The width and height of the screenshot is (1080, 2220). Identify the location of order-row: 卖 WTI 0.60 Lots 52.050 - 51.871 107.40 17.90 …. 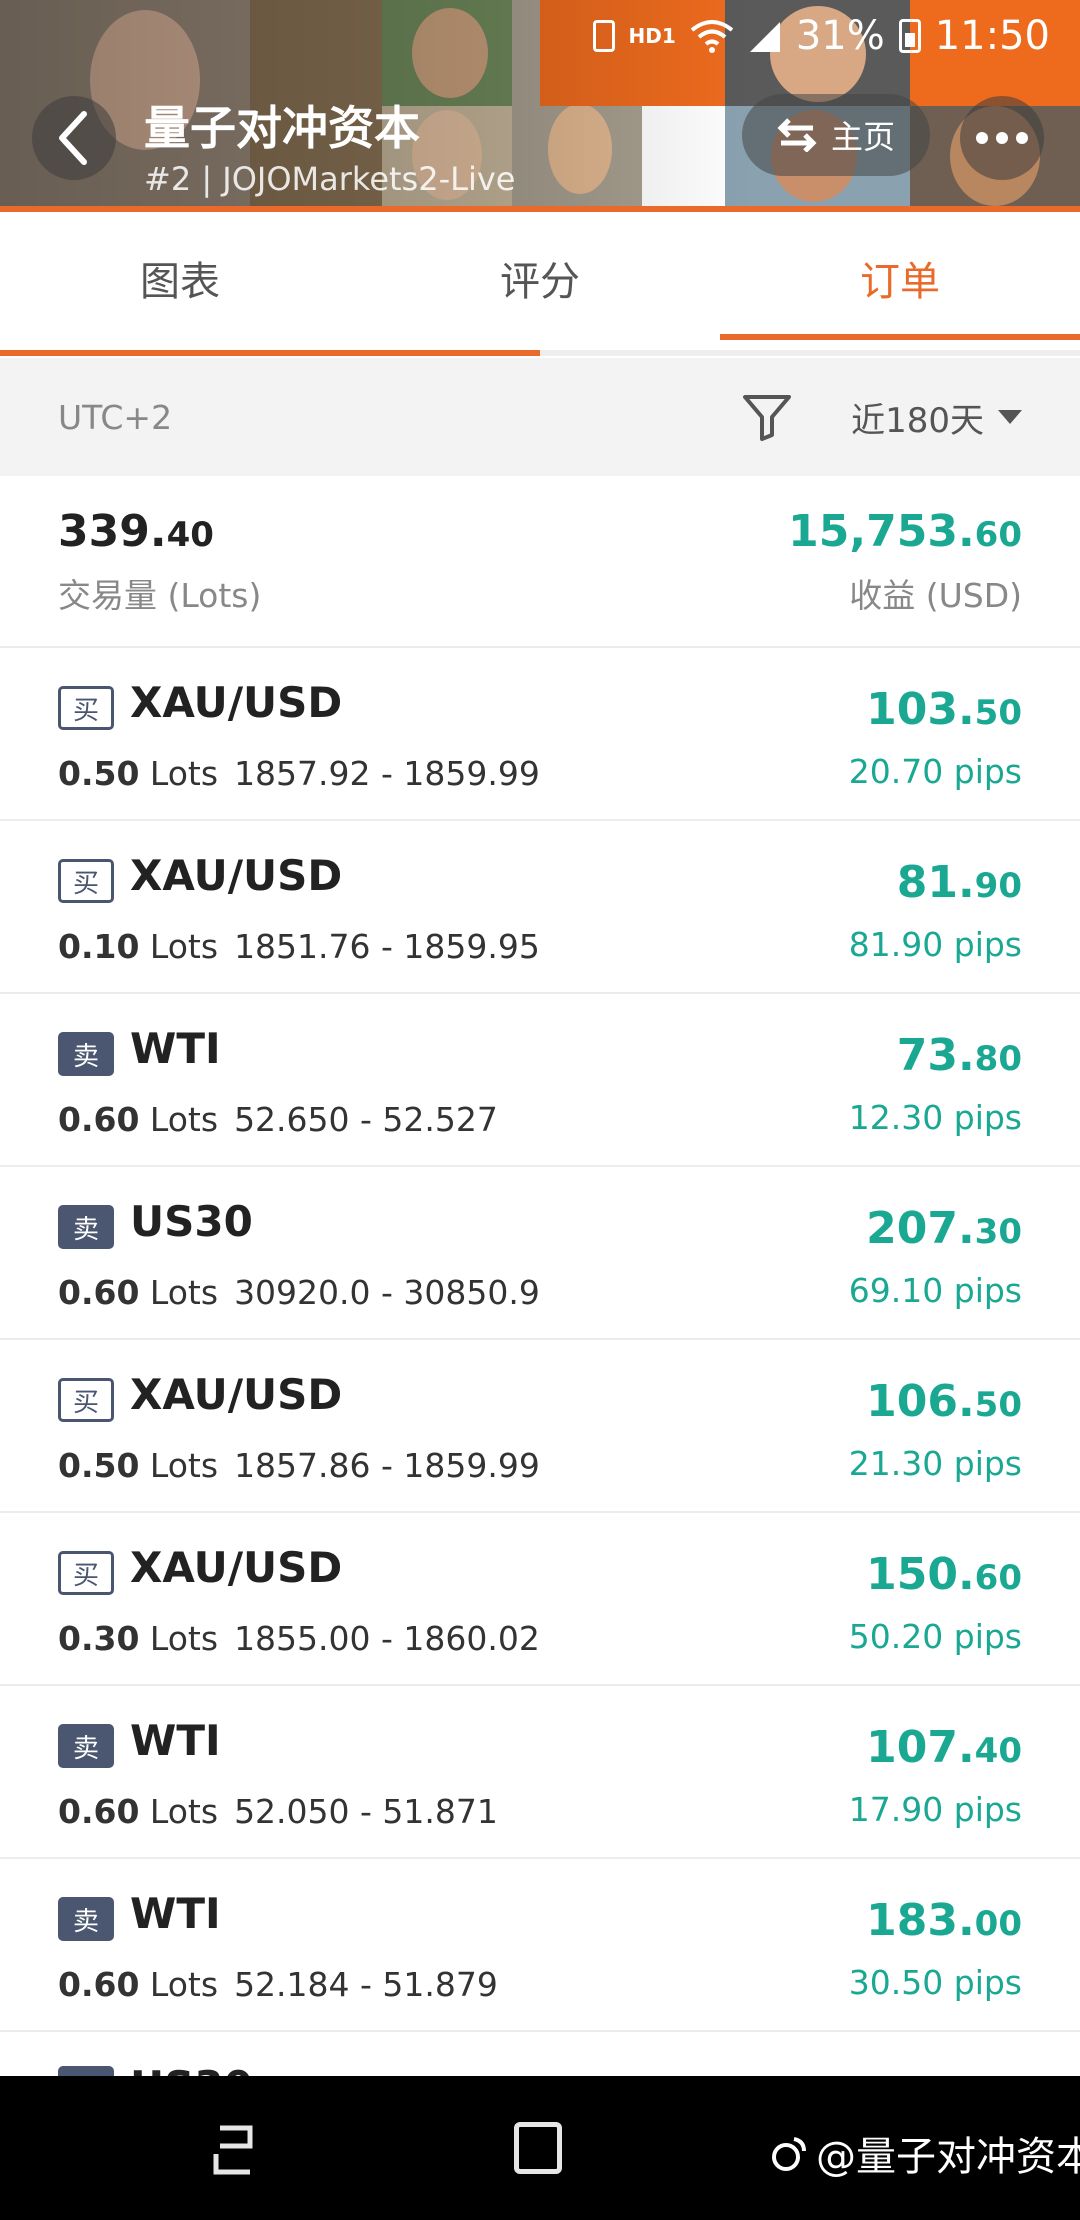
(540, 1772).